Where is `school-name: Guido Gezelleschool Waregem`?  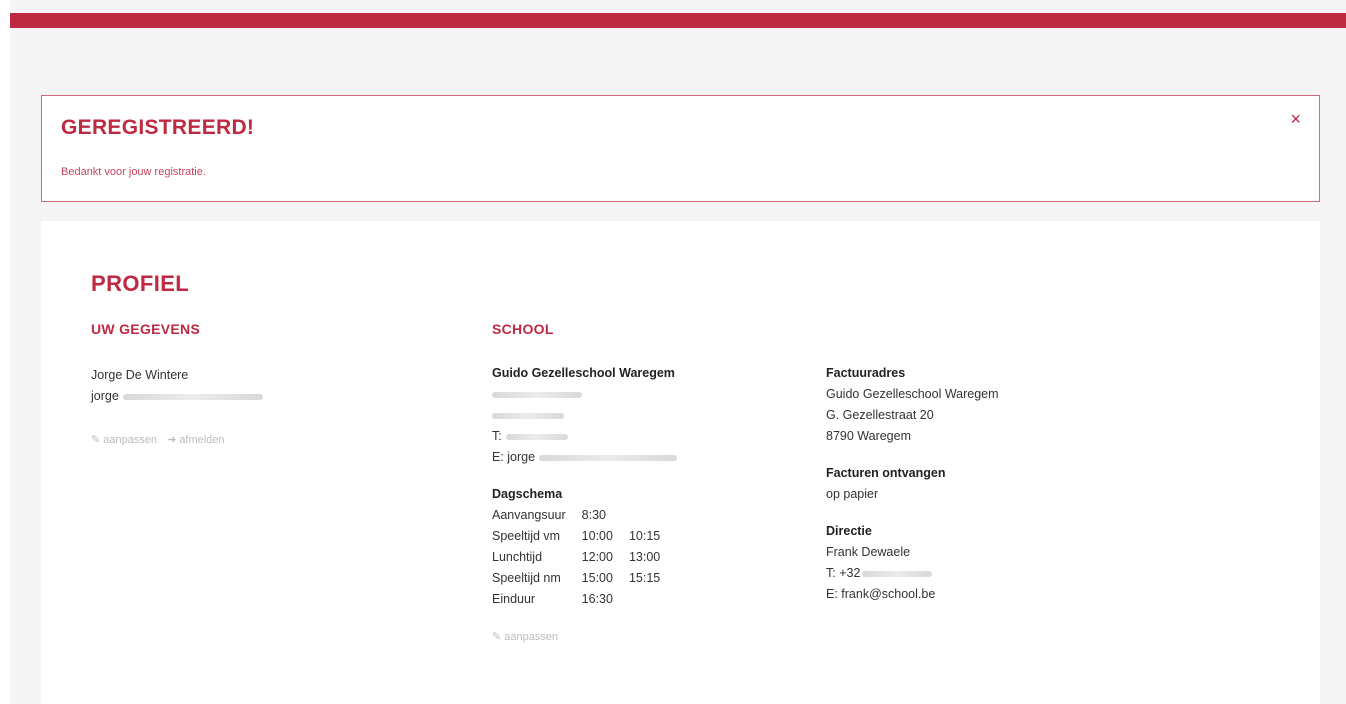
school-name: Guido Gezelleschool Waregem is located at coordinates (583, 373).